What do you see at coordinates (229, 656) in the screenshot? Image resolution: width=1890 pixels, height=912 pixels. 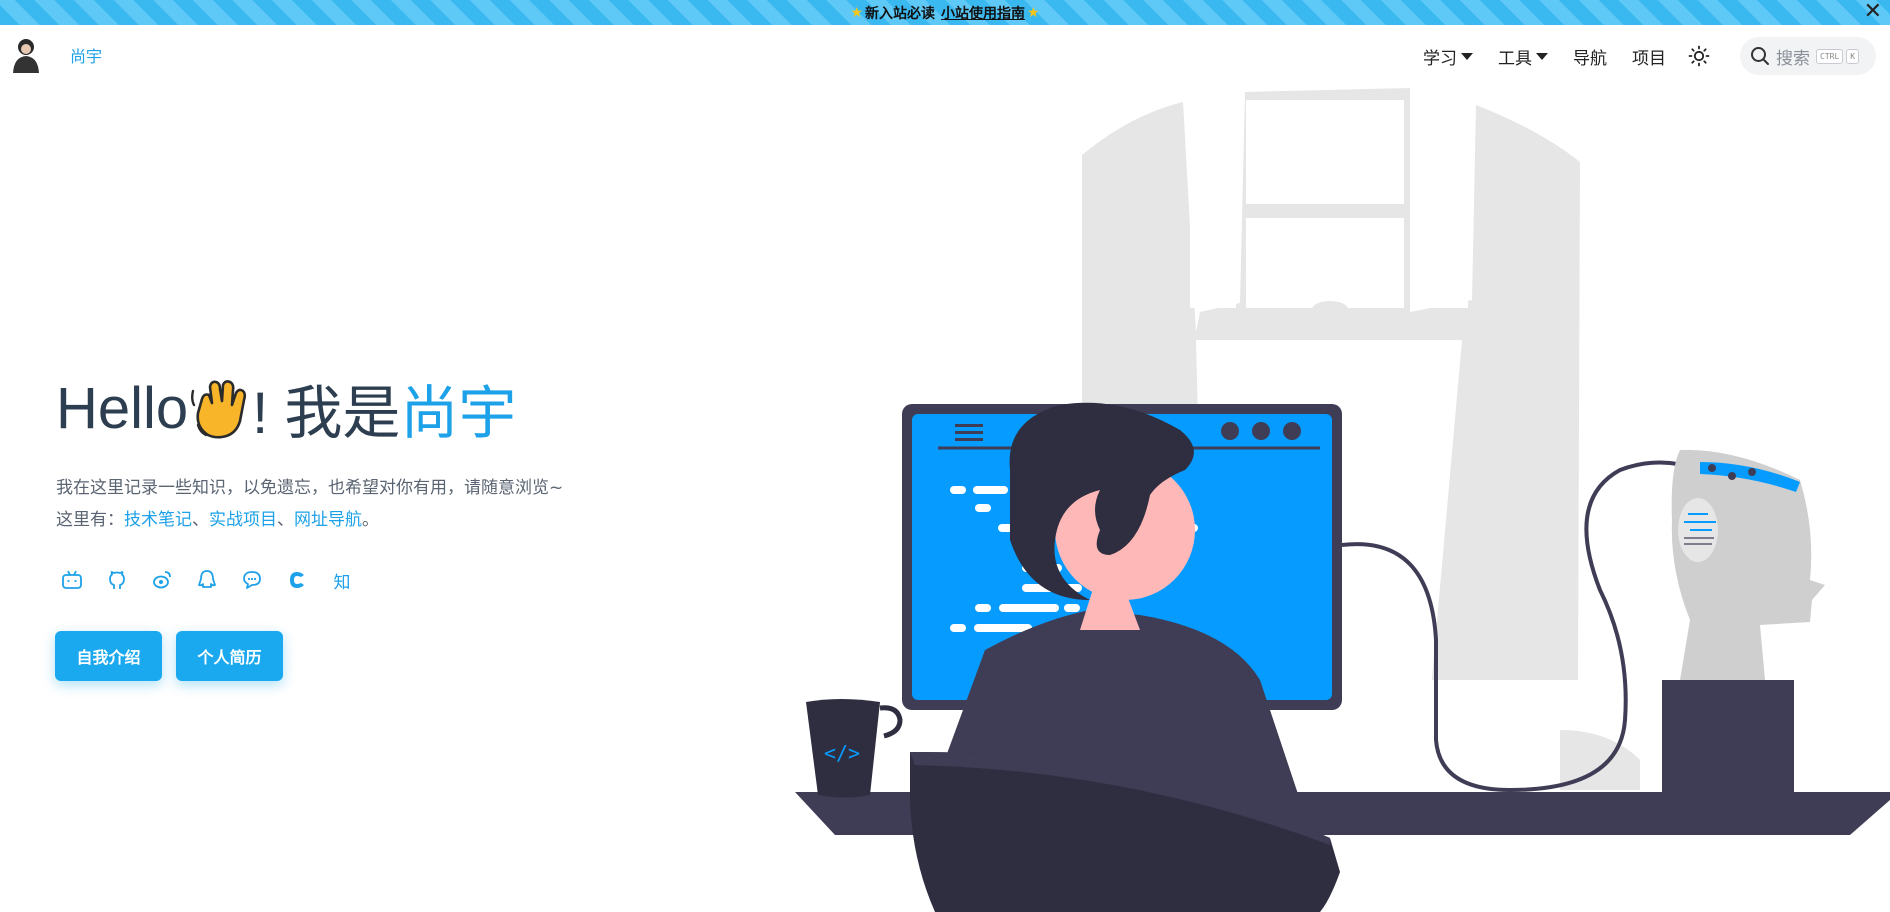 I see `resume-button: 个人简历` at bounding box center [229, 656].